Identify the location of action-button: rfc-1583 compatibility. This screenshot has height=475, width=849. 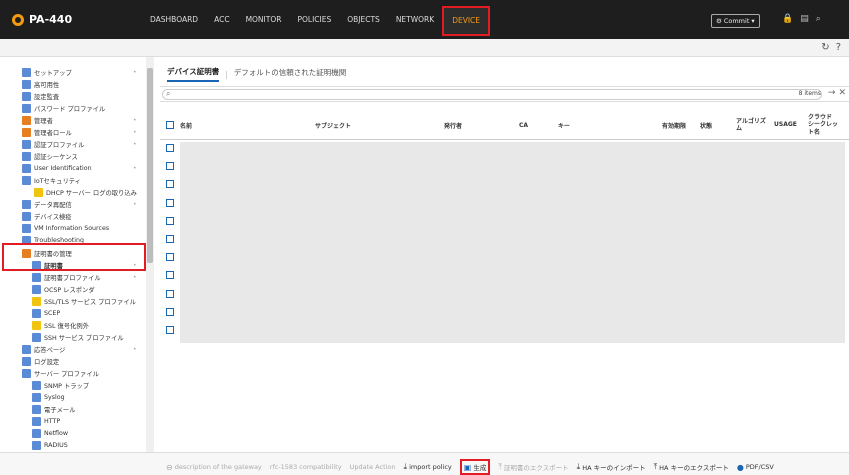
(306, 467).